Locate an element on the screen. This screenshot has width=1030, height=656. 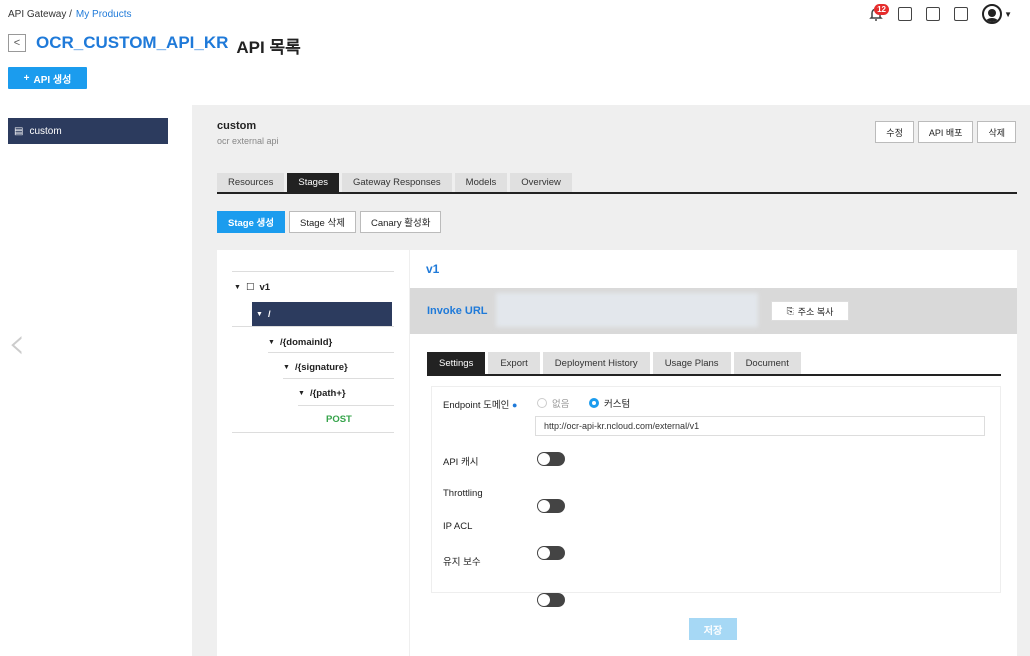
create-api-label: API 생성 is located at coordinates (52, 80).